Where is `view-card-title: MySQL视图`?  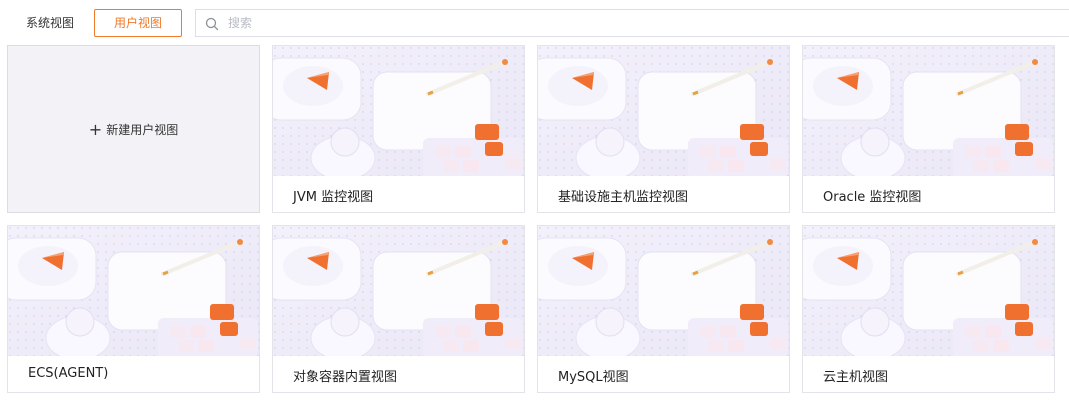 view-card-title: MySQL视图 is located at coordinates (593, 377).